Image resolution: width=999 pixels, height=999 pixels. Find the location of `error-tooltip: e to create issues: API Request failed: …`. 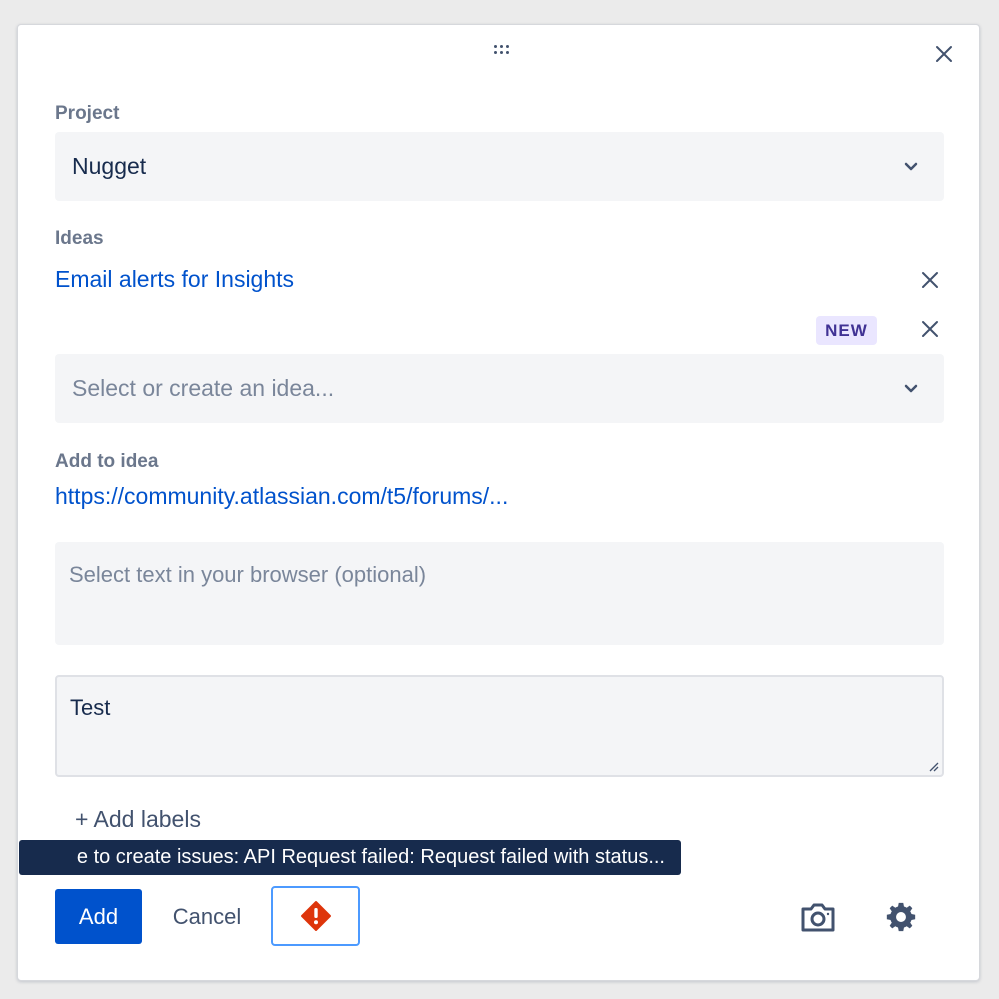

error-tooltip: e to create issues: API Request failed: … is located at coordinates (350, 857).